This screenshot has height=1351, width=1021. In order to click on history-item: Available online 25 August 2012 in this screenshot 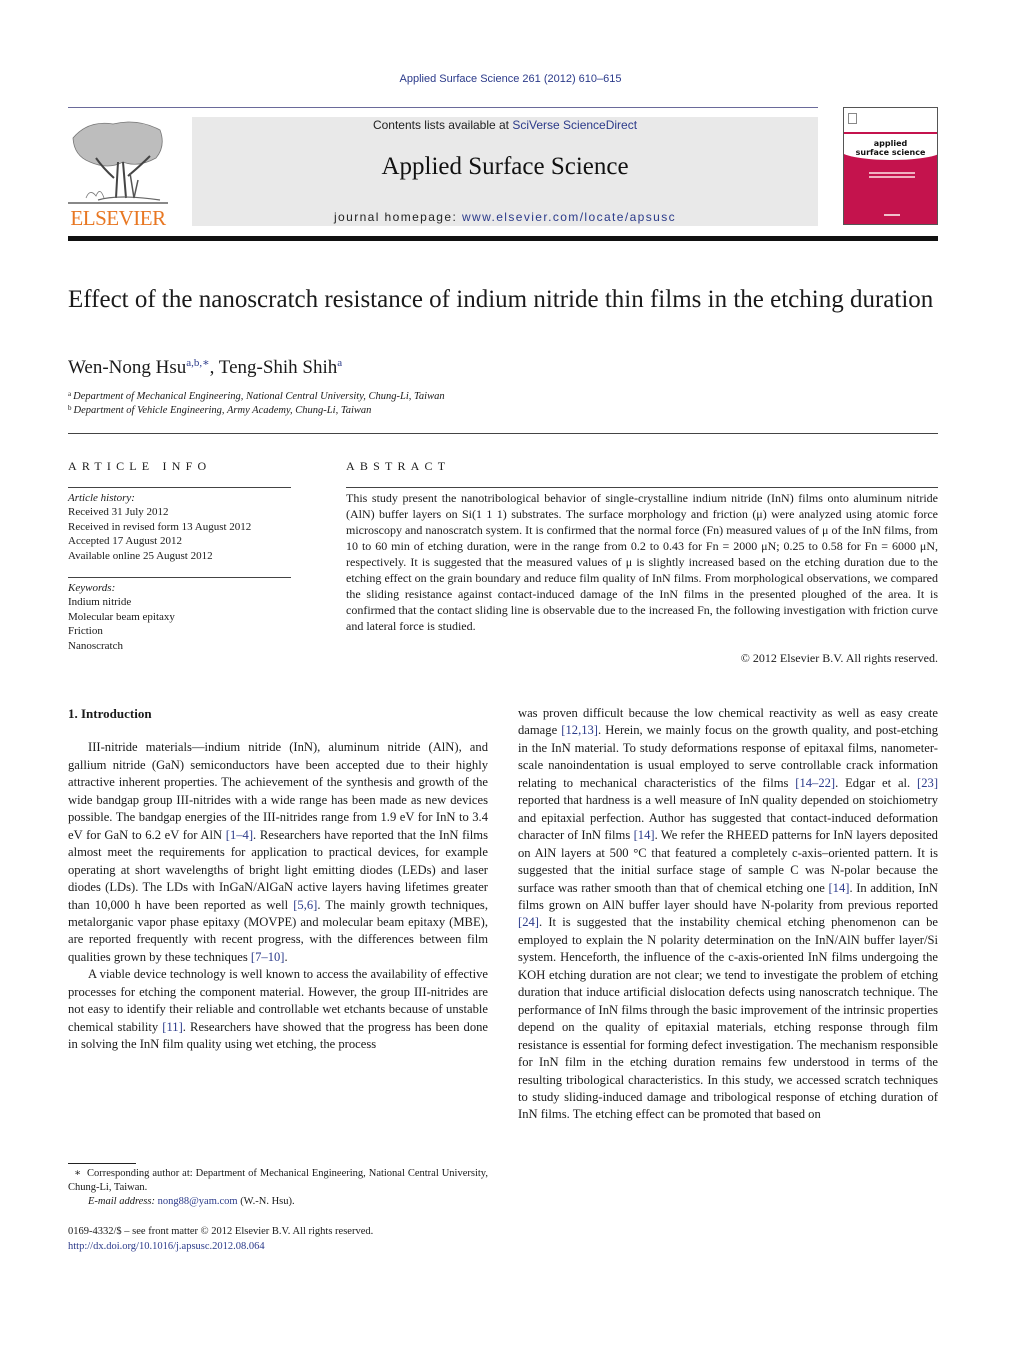, I will do `click(140, 555)`.